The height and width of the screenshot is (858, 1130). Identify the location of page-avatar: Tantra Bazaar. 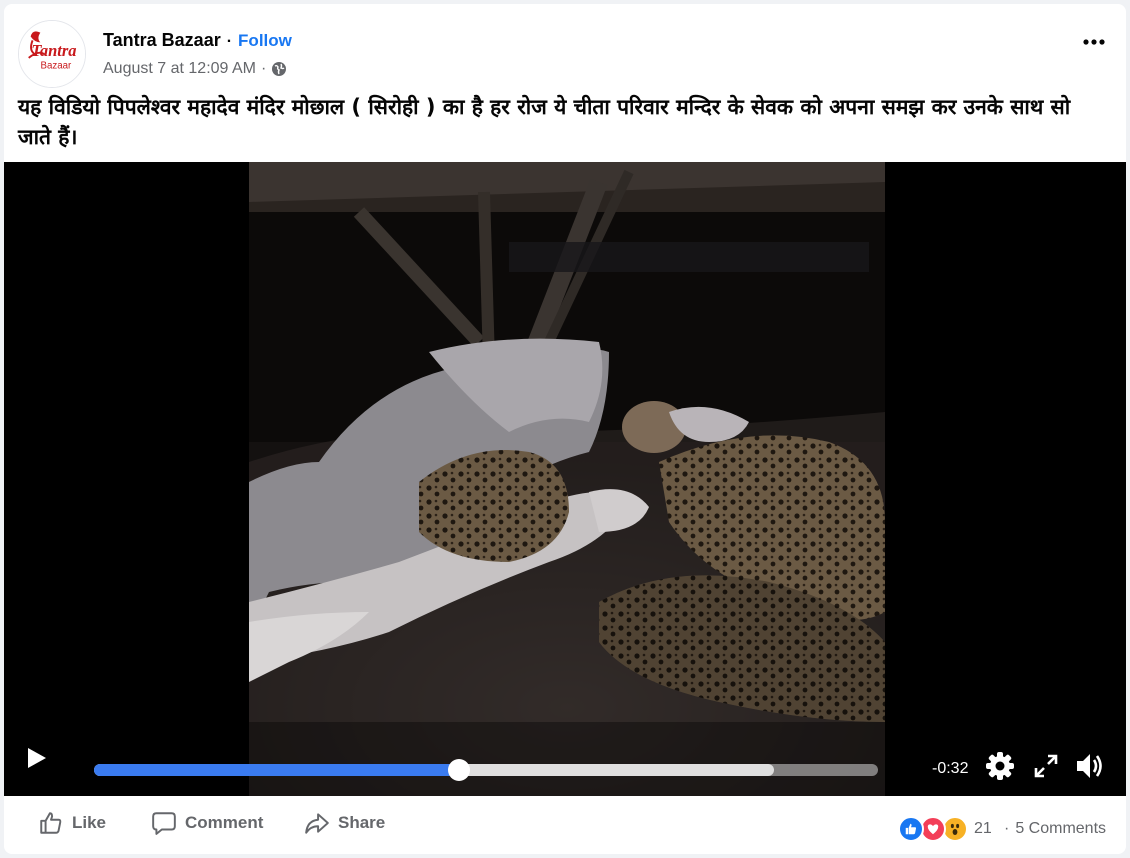
(52, 54).